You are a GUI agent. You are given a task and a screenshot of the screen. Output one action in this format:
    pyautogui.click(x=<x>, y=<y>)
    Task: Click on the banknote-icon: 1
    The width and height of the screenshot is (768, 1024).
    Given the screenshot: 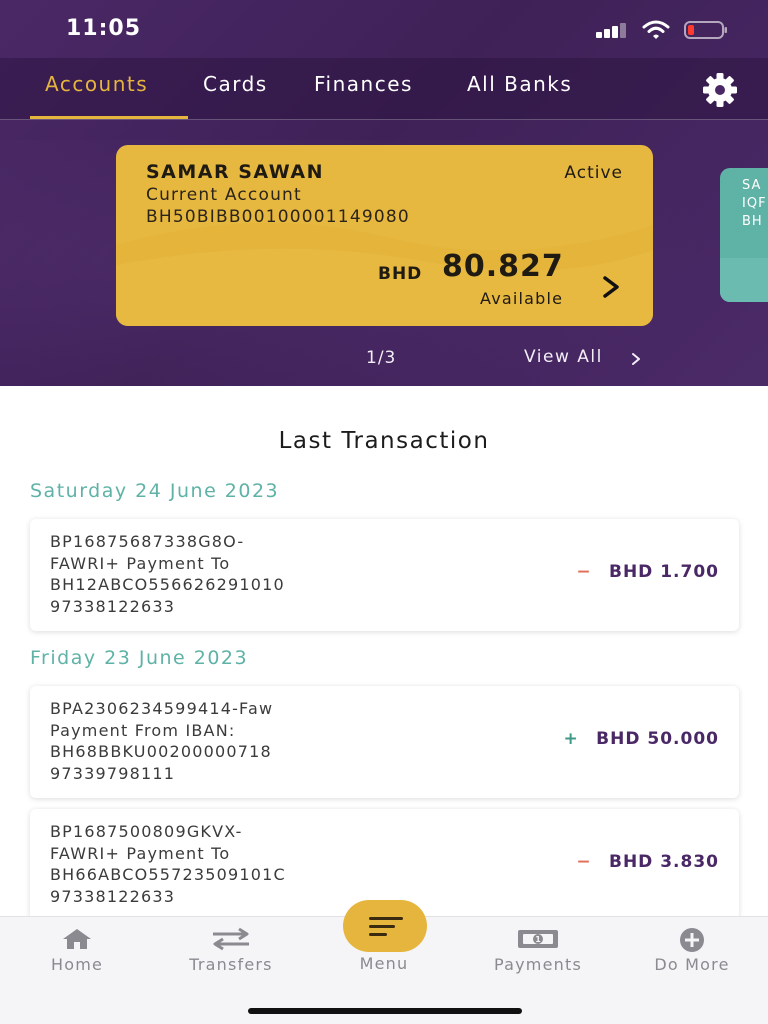 What is the action you would take?
    pyautogui.click(x=538, y=939)
    